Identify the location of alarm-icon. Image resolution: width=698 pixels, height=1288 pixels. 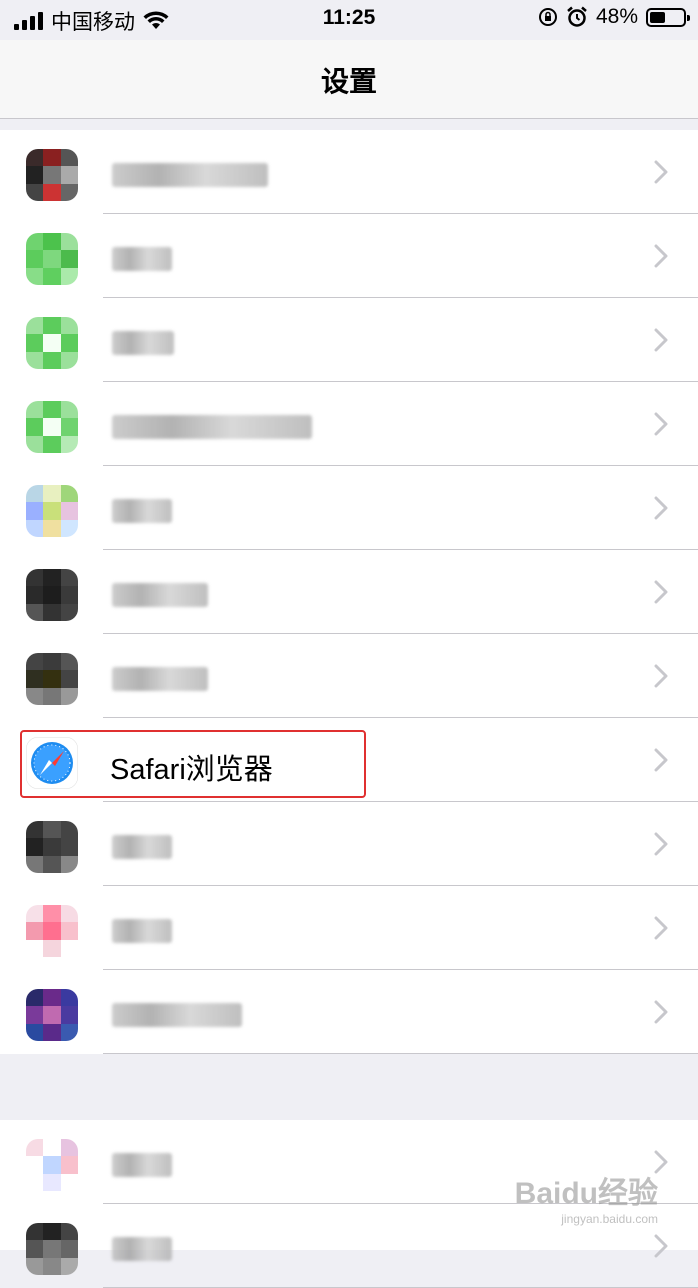
(577, 16).